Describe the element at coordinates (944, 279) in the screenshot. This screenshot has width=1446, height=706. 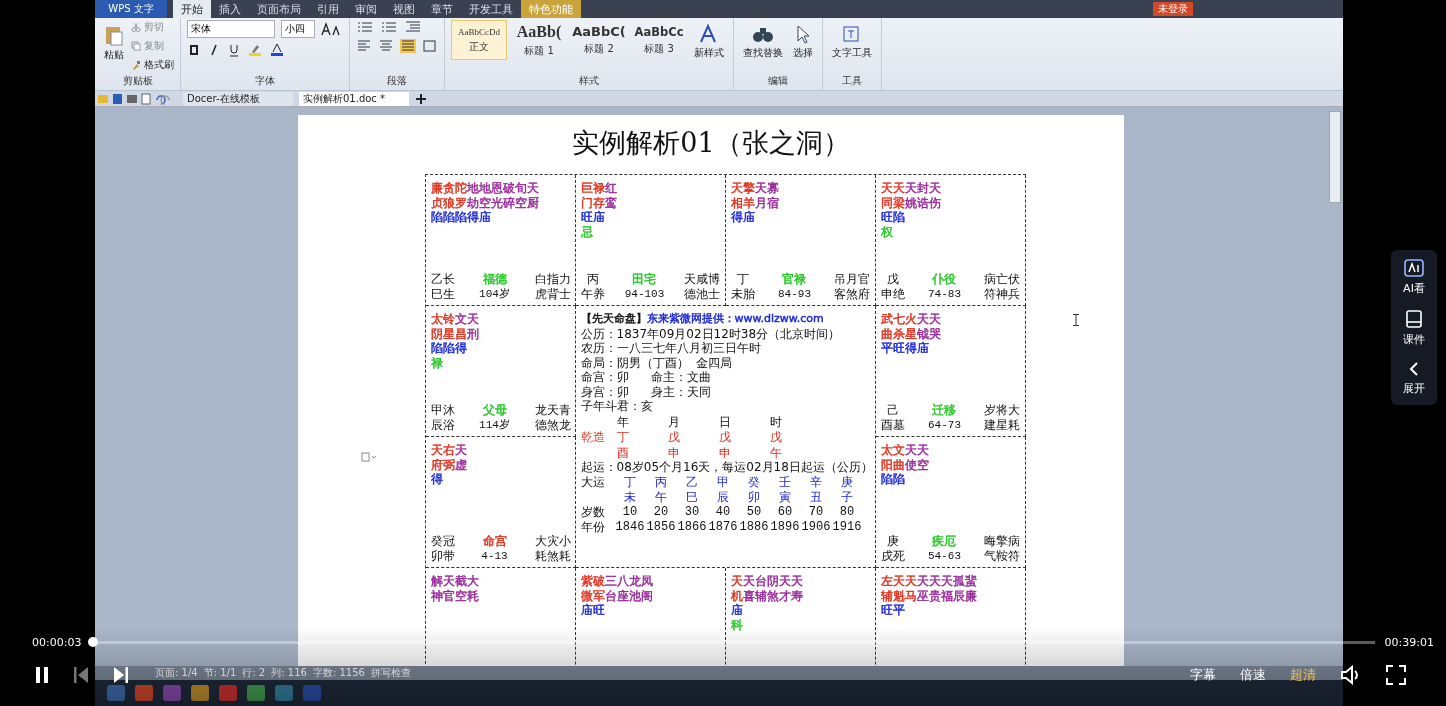
I see `palace-name: 仆役` at that location.